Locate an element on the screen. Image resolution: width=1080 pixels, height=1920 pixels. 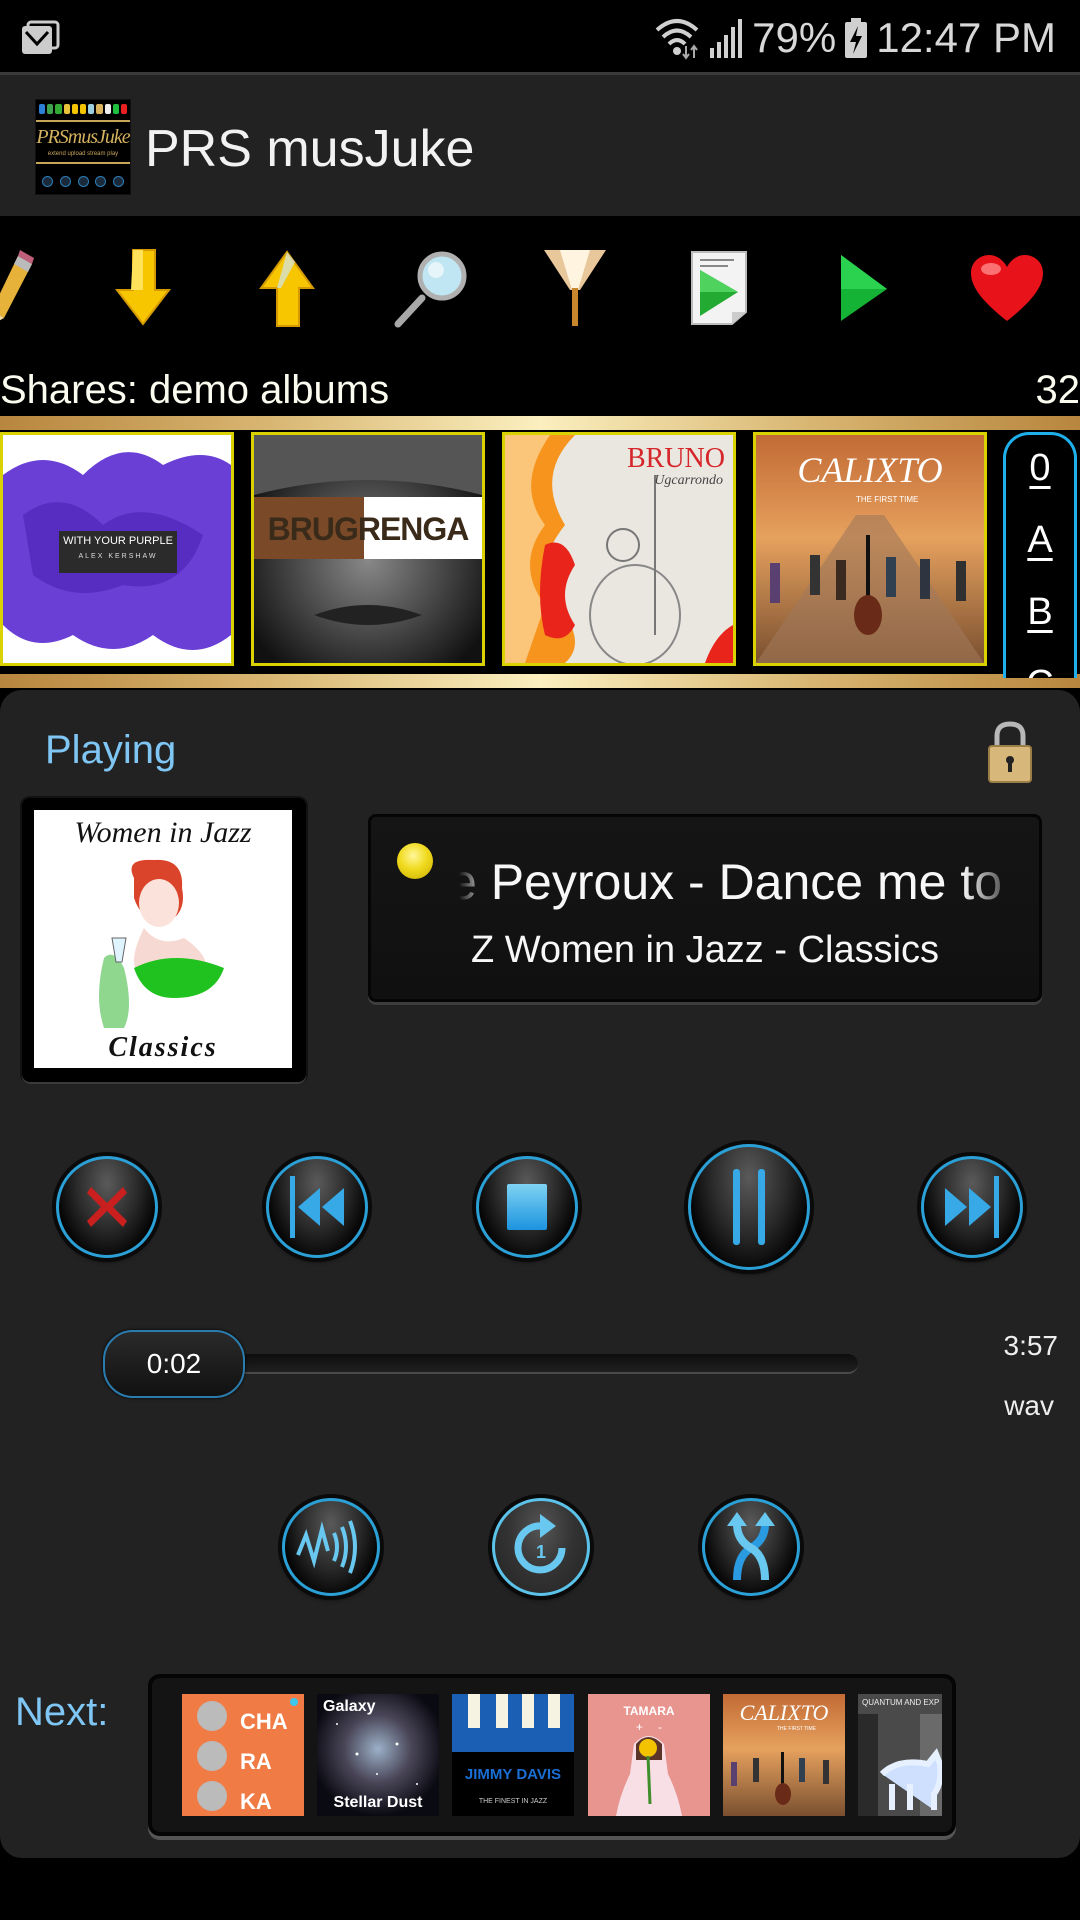
pencil-icon is located at coordinates (17, 285).